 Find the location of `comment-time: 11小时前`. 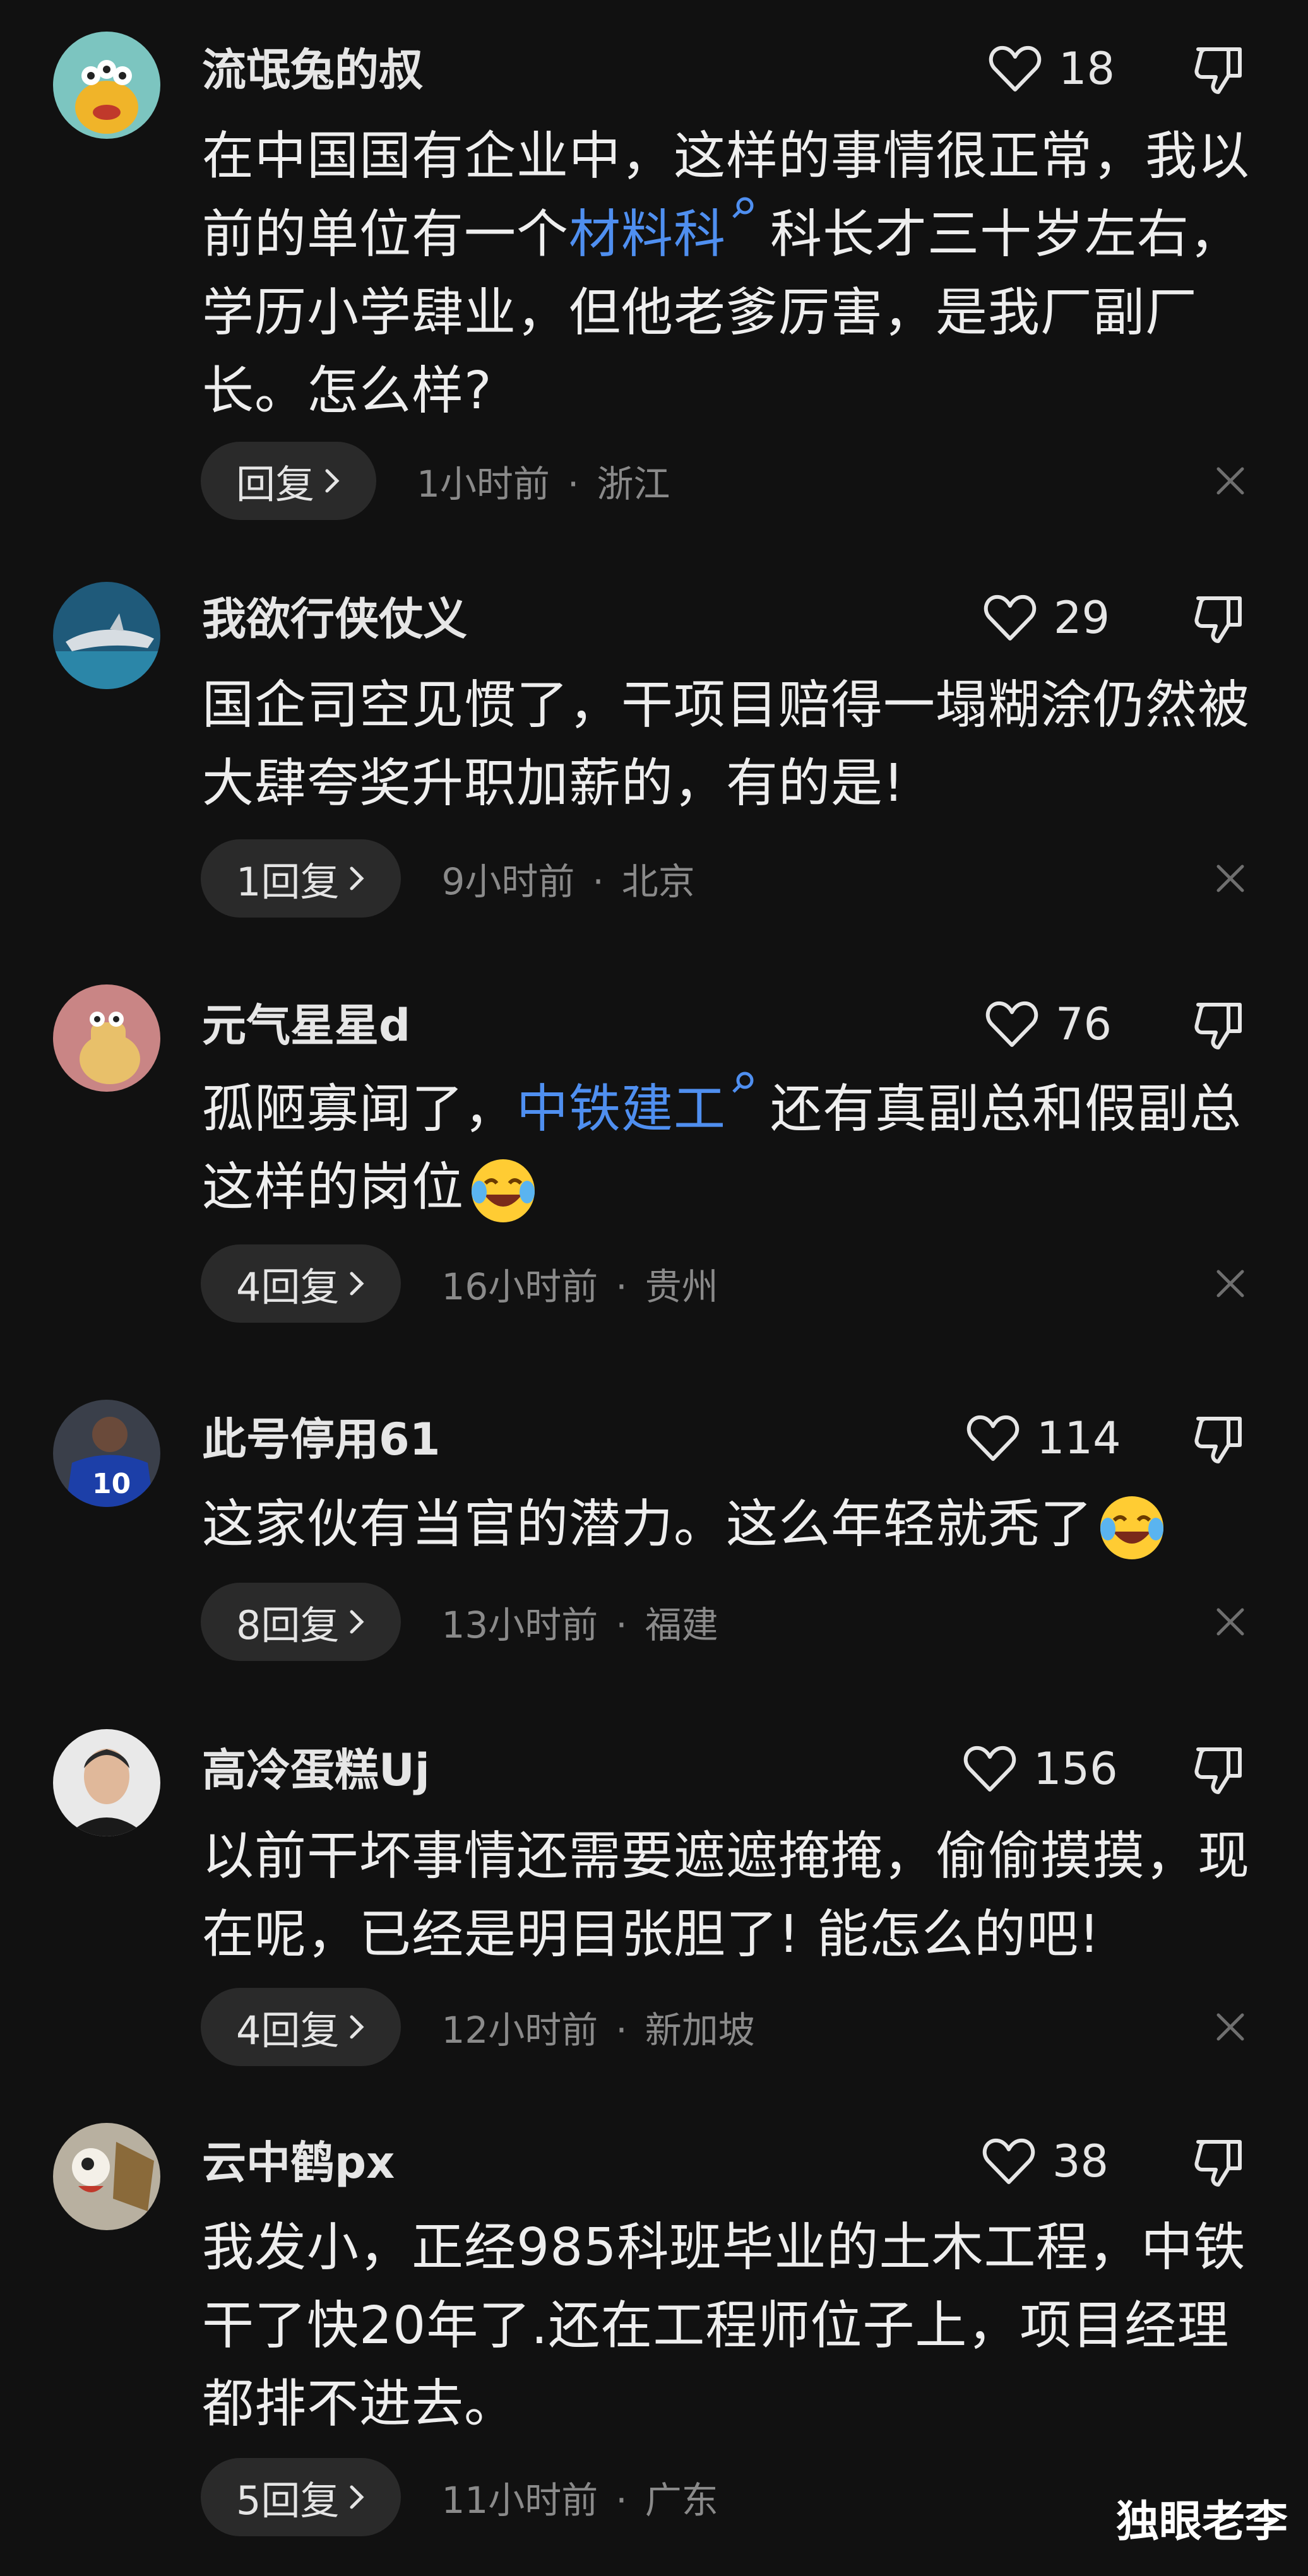

comment-time: 11小时前 is located at coordinates (519, 2500).